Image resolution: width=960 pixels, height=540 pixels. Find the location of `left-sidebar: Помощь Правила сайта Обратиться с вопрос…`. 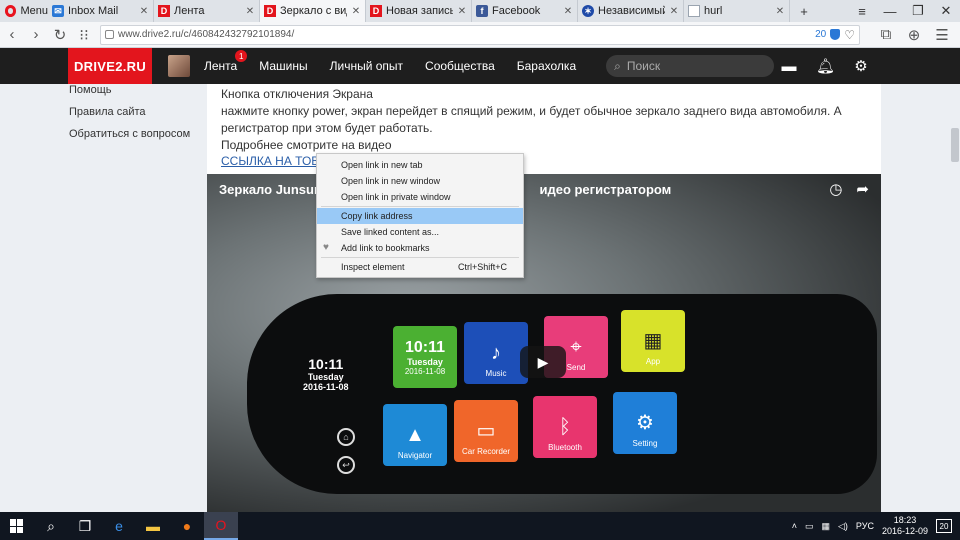

left-sidebar: Помощь Правила сайта Обратиться с вопрос… is located at coordinates (139, 117).